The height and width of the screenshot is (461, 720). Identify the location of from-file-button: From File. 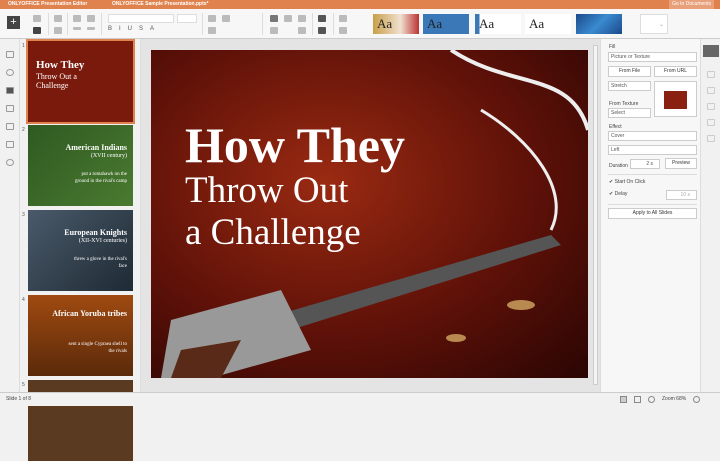
(629, 71).